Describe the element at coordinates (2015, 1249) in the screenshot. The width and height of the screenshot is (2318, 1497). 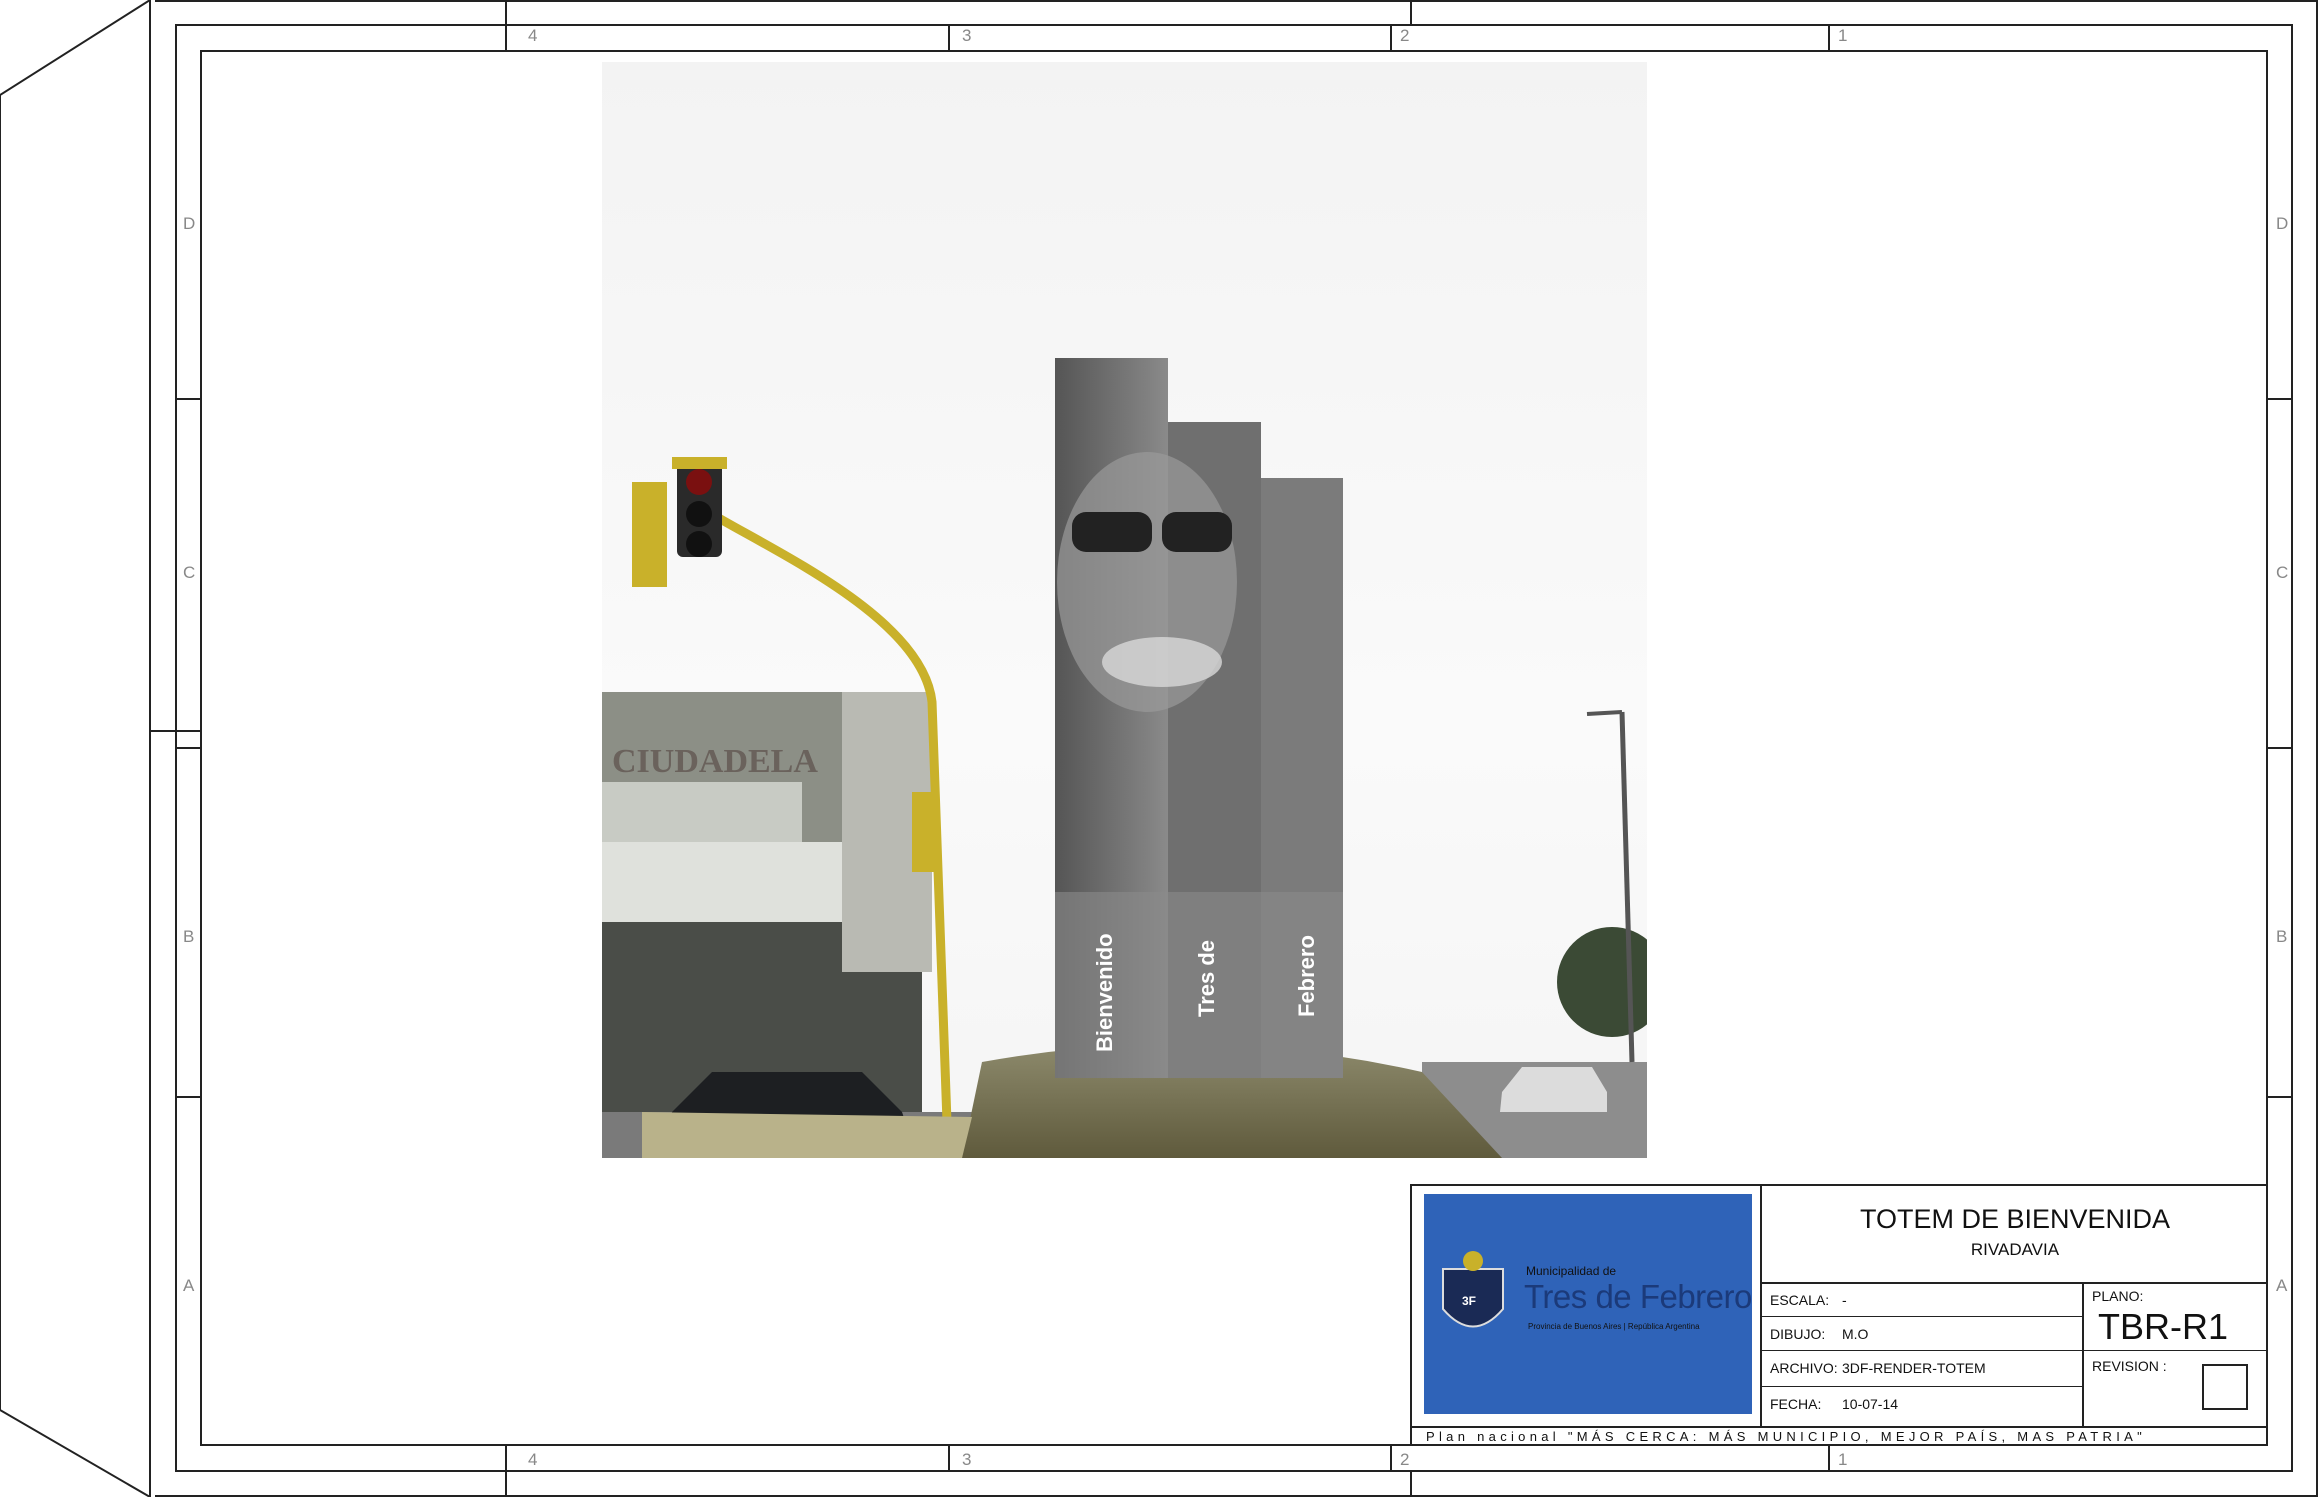
I see `drawing-subtitle: RIVADAVIA` at that location.